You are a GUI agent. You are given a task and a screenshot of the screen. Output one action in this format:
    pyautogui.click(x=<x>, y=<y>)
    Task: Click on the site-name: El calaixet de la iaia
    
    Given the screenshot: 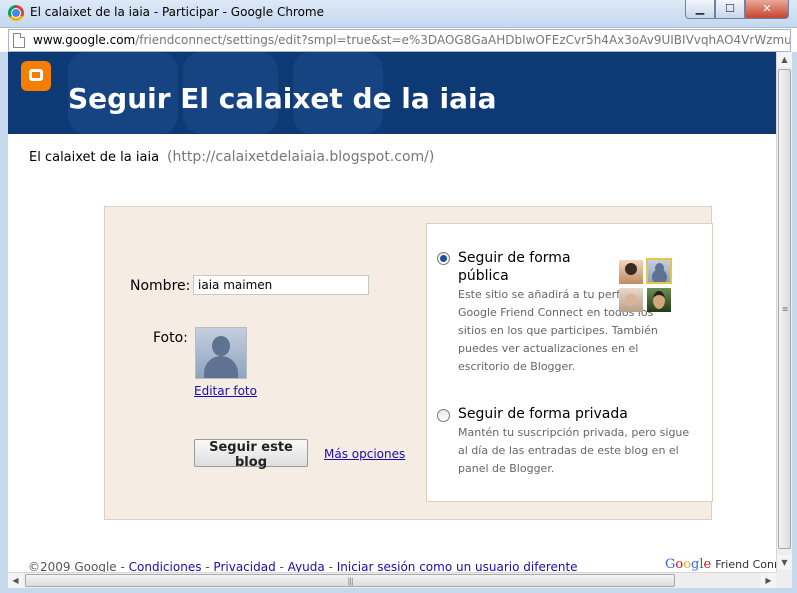 What is the action you would take?
    pyautogui.click(x=94, y=157)
    